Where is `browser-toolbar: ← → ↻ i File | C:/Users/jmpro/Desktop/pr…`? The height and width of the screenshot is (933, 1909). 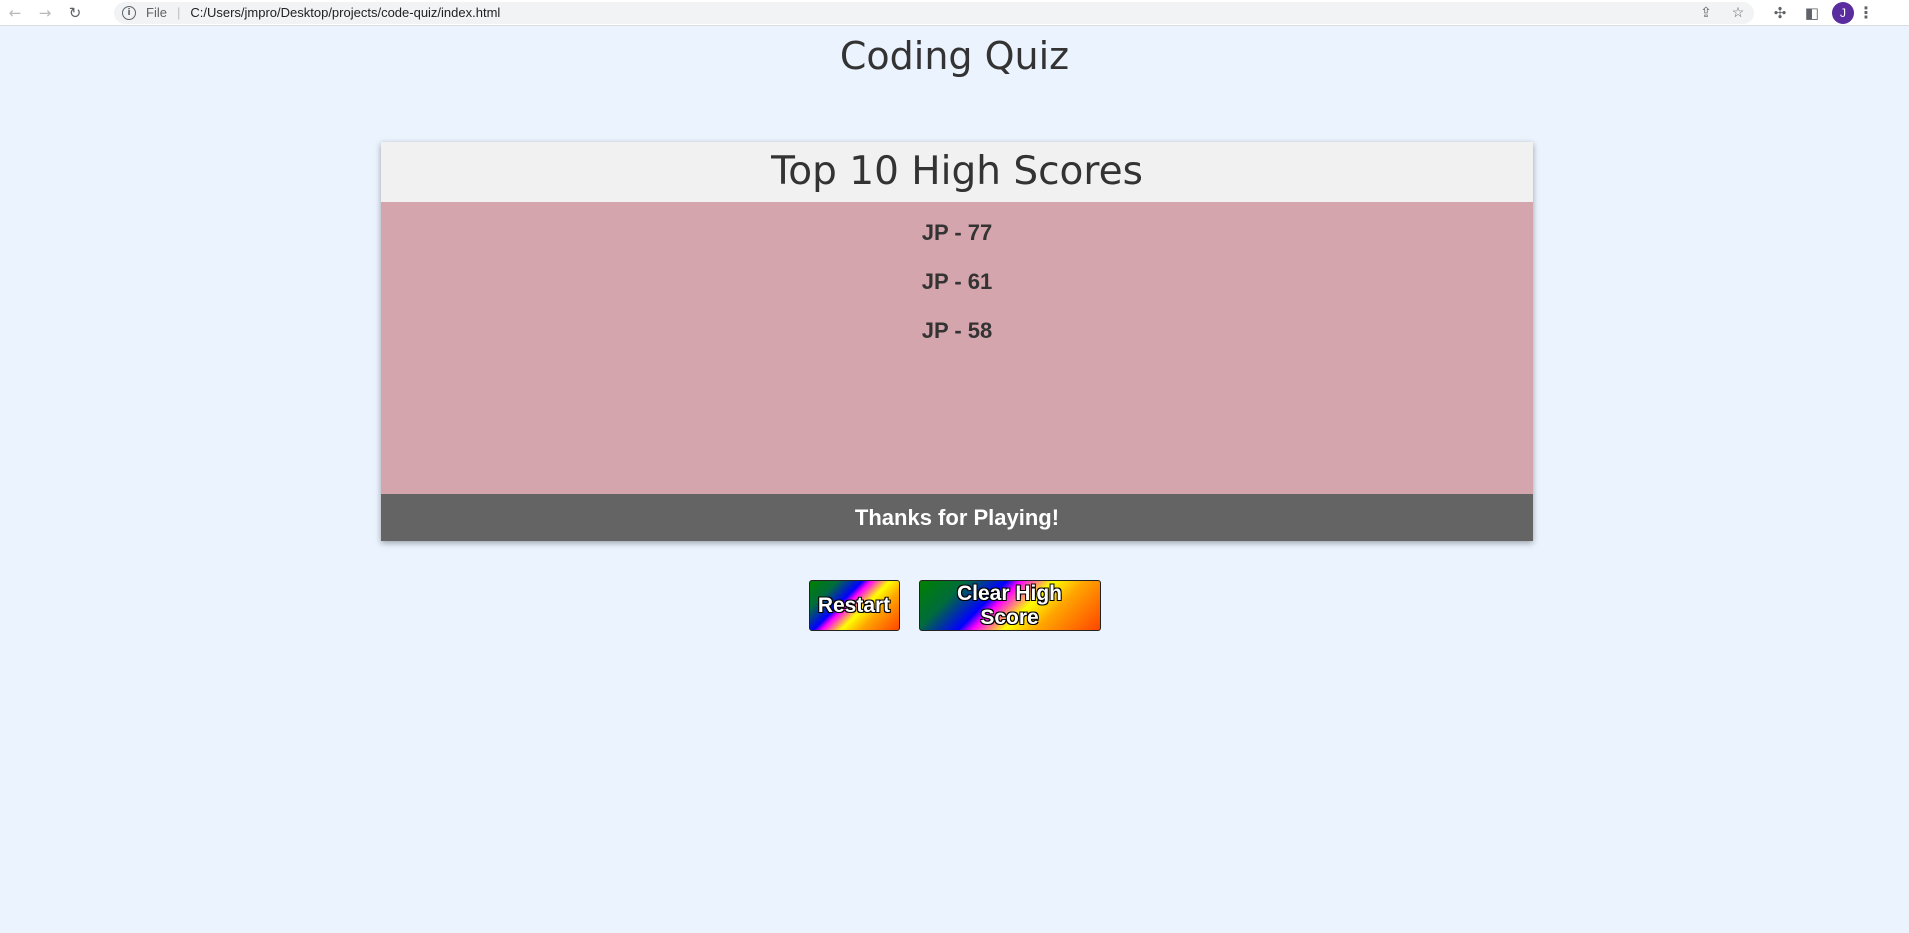
browser-toolbar: ← → ↻ i File | C:/Users/jmpro/Desktop/pr… is located at coordinates (954, 13).